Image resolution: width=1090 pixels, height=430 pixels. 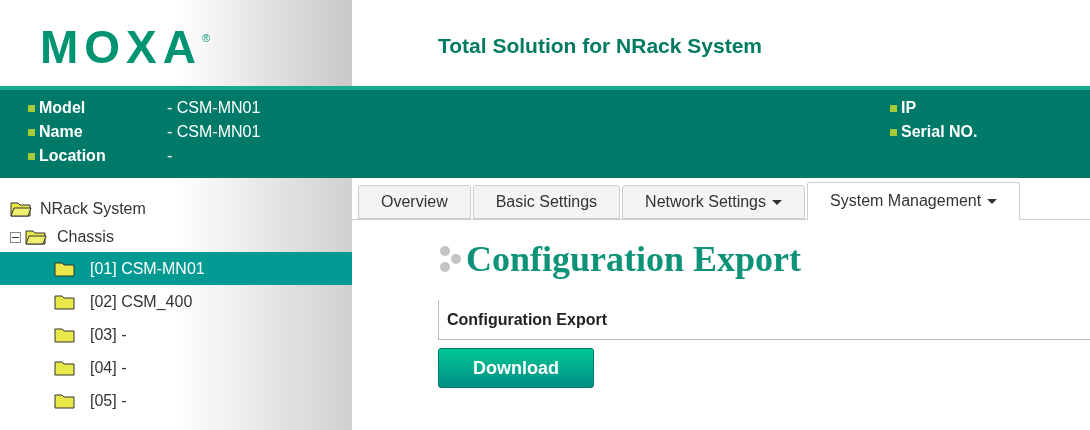 What do you see at coordinates (85, 237) in the screenshot?
I see `tree-item: Chassis` at bounding box center [85, 237].